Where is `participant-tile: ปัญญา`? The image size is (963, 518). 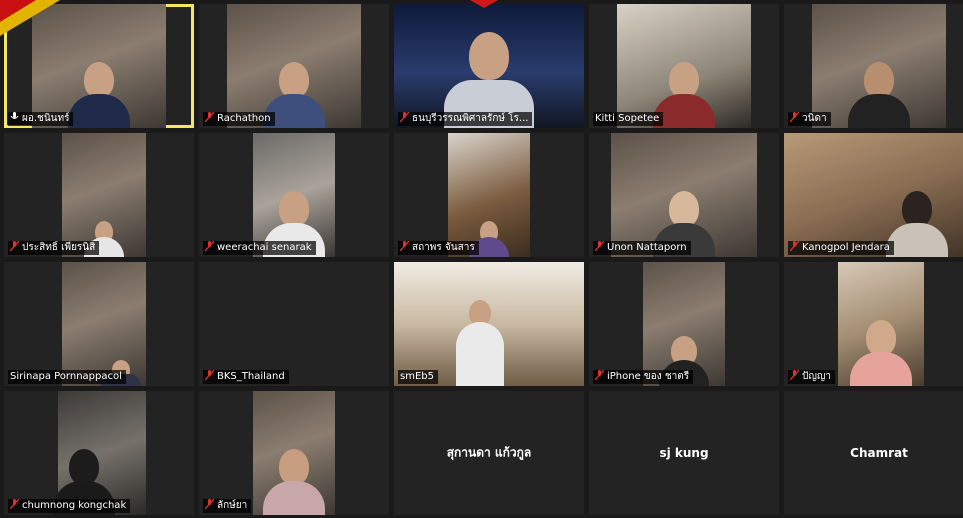 participant-tile: ปัญญา is located at coordinates (873, 324).